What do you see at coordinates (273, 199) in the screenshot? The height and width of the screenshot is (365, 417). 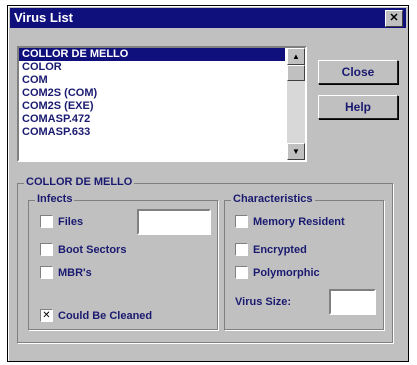 I see `characteristics-label: Characteristics` at bounding box center [273, 199].